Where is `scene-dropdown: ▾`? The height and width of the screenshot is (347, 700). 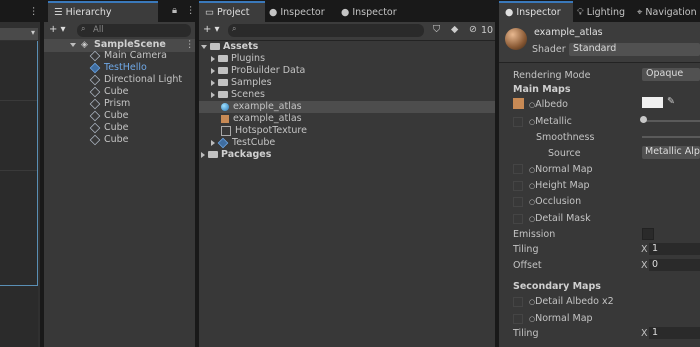
scene-dropdown: ▾ is located at coordinates (19, 34).